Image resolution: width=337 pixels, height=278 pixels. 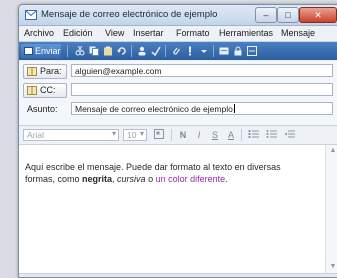 I want to click on menu-view: View, so click(x=114, y=33).